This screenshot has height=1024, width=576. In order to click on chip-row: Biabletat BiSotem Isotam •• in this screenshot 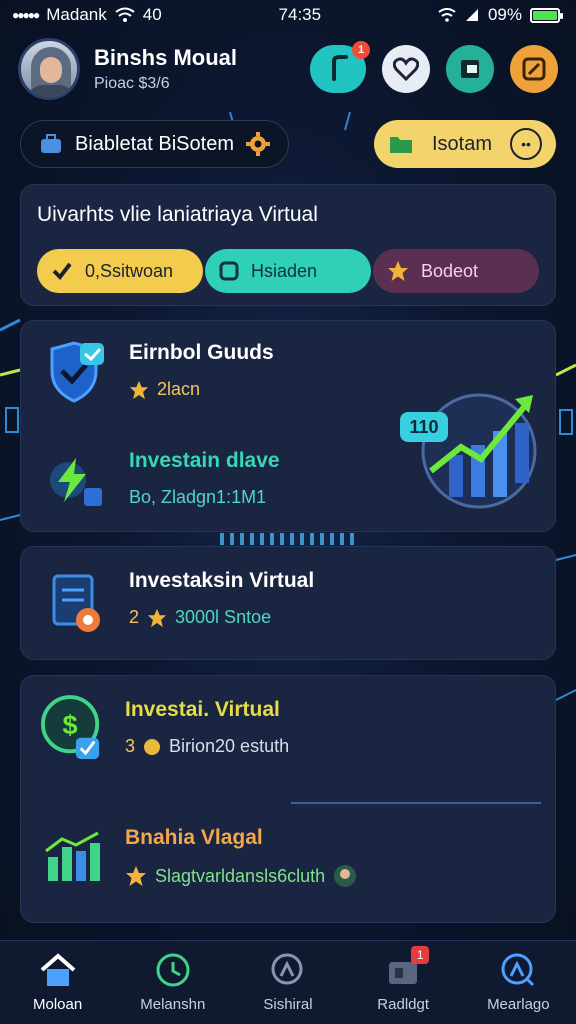, I will do `click(288, 144)`.